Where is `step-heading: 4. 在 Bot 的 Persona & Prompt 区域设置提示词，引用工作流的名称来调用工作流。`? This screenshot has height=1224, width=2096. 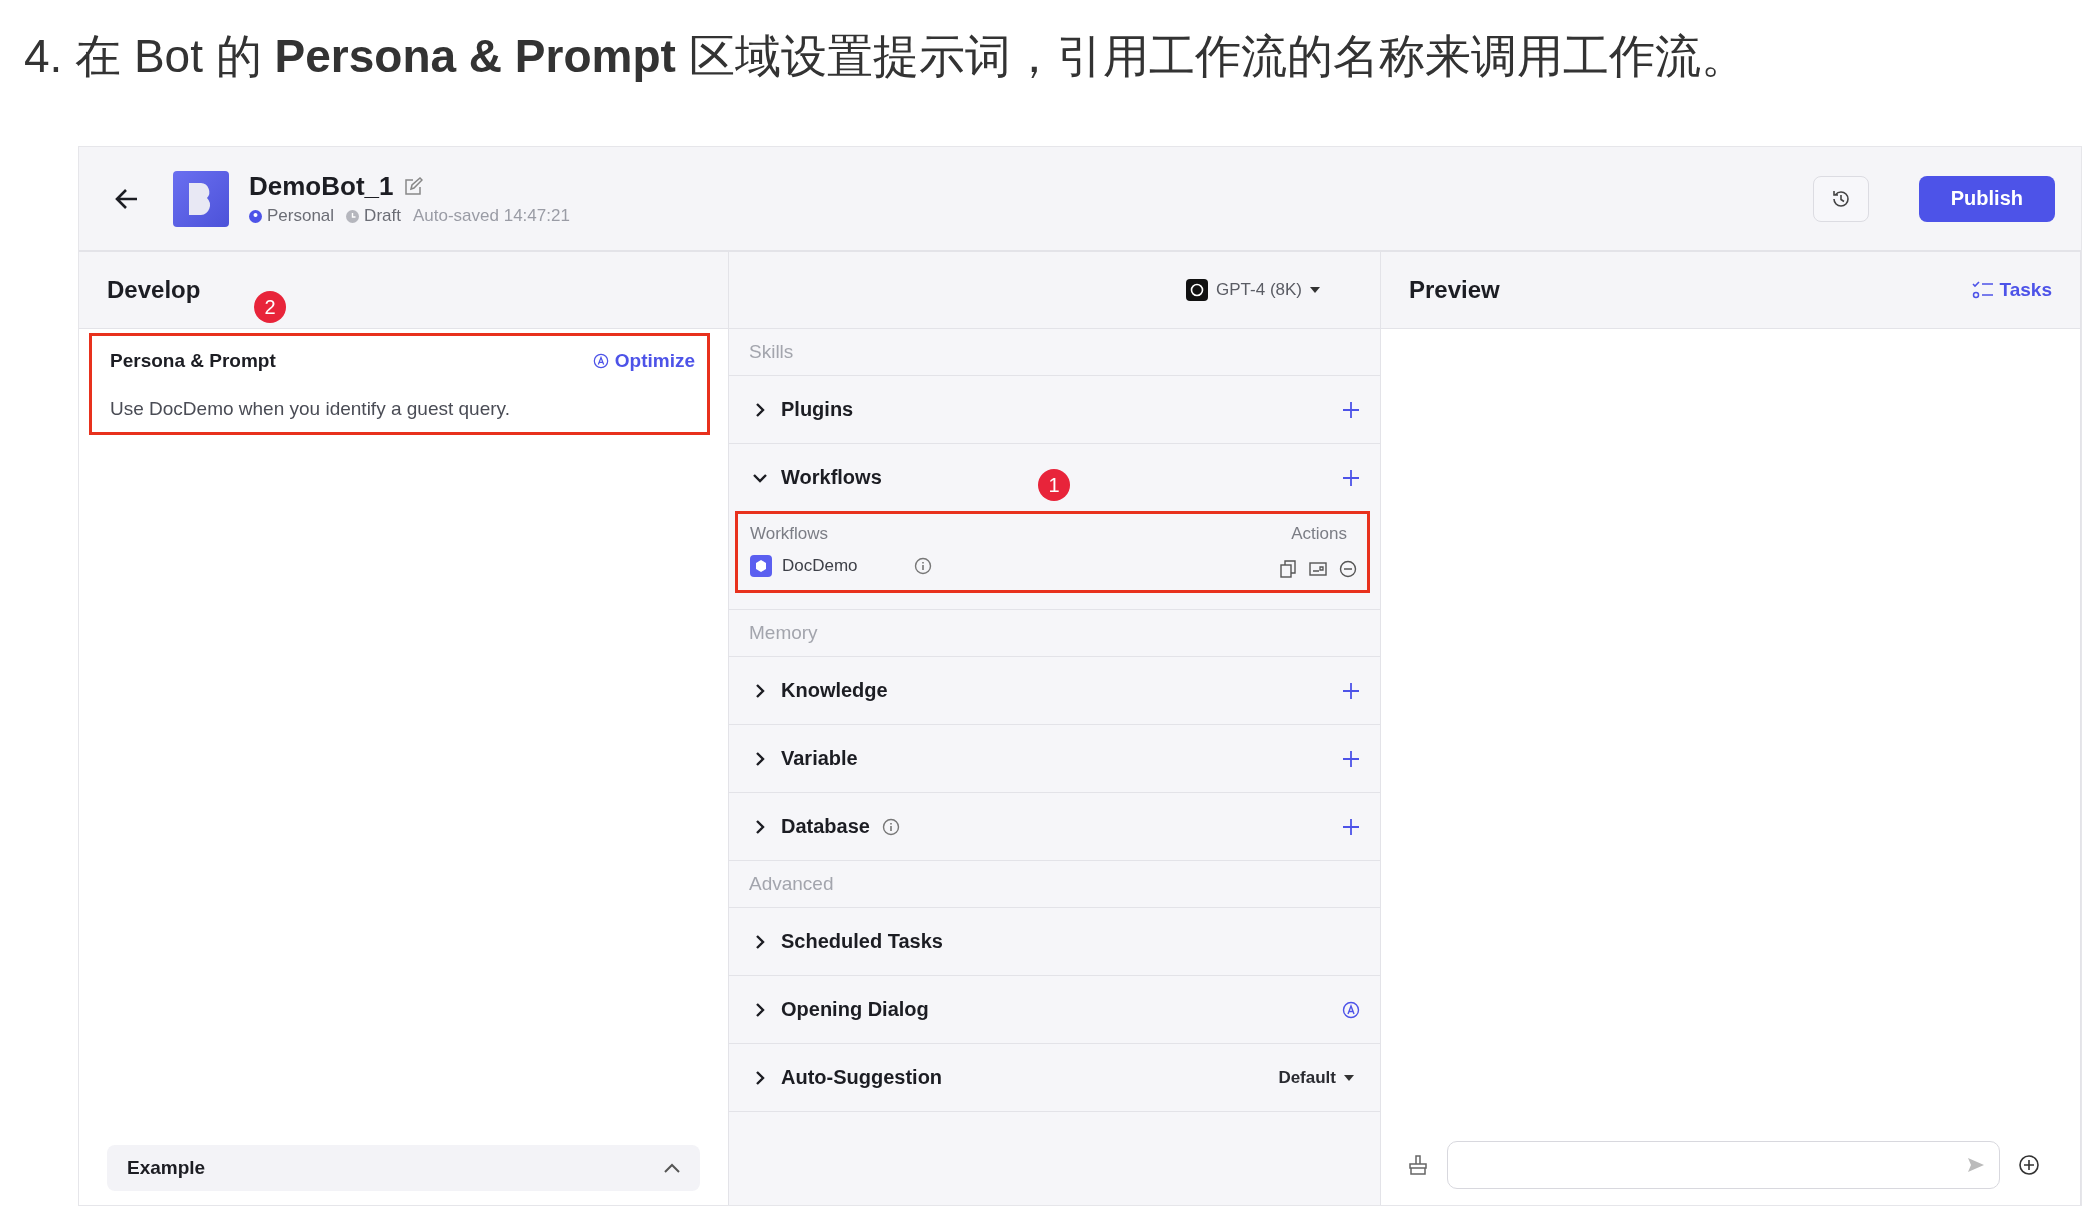 step-heading: 4. 在 Bot 的 Persona & Prompt 区域设置提示词，引用工作流的名称来调用工作流。 is located at coordinates (886, 56).